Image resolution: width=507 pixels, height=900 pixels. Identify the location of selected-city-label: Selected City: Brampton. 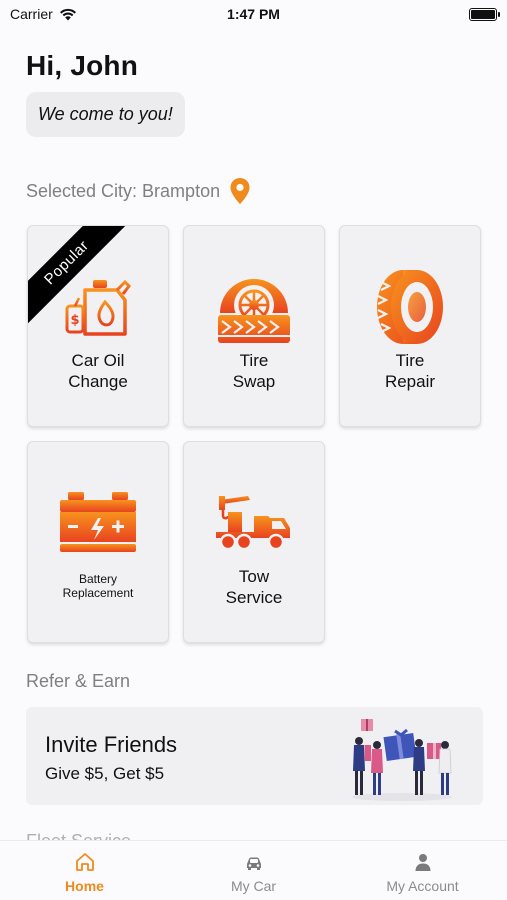
(123, 190).